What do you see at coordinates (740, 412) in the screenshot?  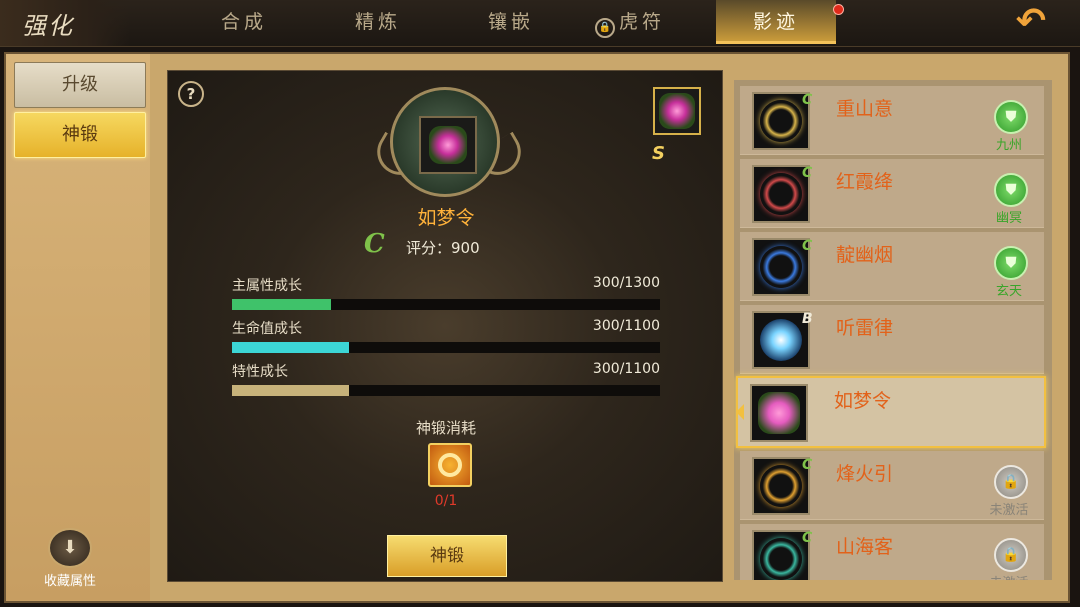 I see `selection-arrow-icon` at bounding box center [740, 412].